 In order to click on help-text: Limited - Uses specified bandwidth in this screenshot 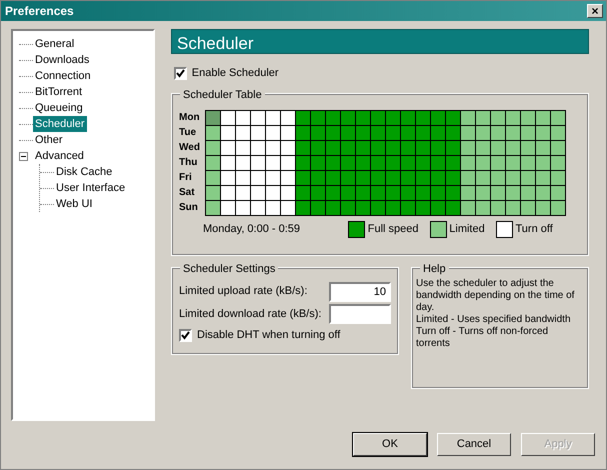, I will do `click(494, 320)`.